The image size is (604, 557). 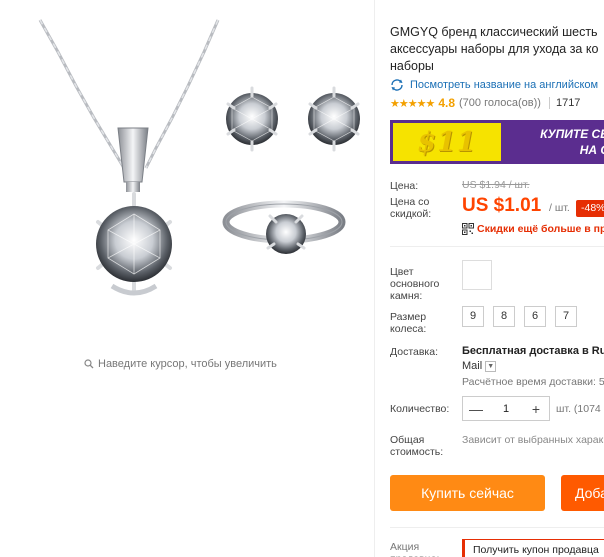 What do you see at coordinates (417, 446) in the screenshot?
I see `total-cost-label: Общая стоимость:` at bounding box center [417, 446].